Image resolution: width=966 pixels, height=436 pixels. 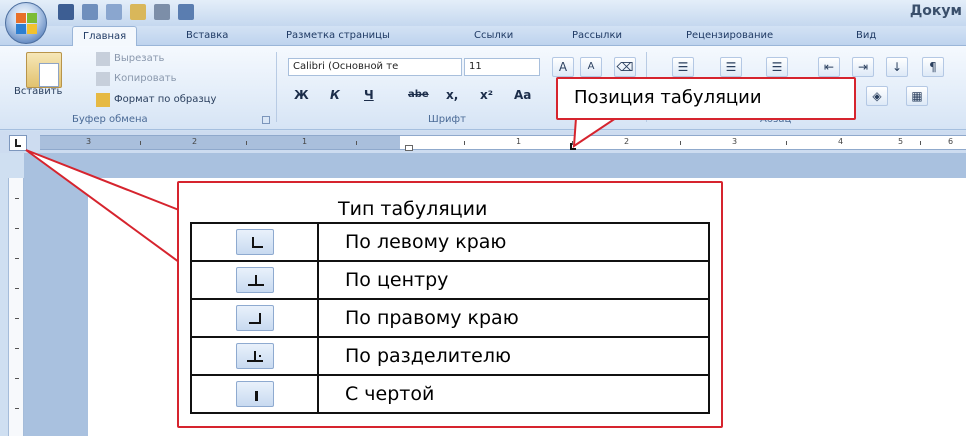 I want to click on table-row: С чертой, so click(x=450, y=394).